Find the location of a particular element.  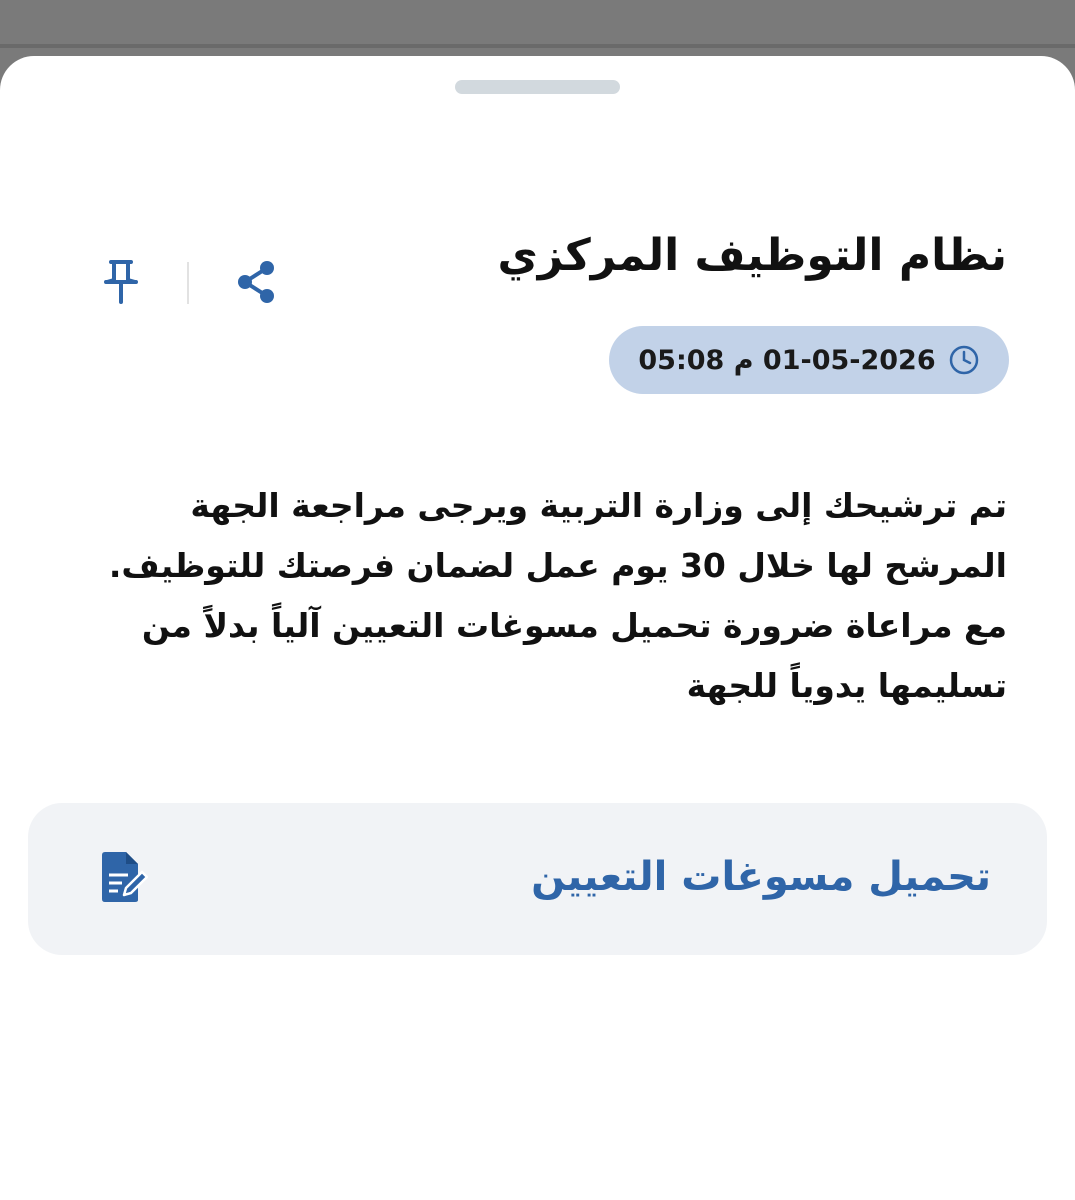

pin-button is located at coordinates (121, 282).